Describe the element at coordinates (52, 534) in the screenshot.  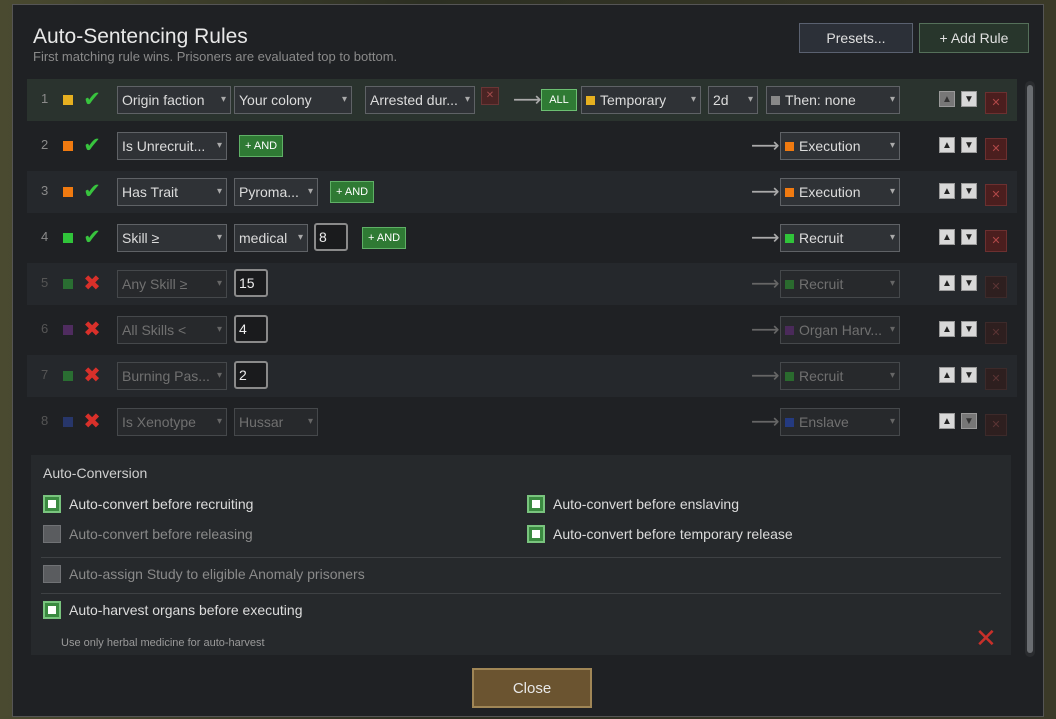
I see `convert-before-releasing-checkbox` at that location.